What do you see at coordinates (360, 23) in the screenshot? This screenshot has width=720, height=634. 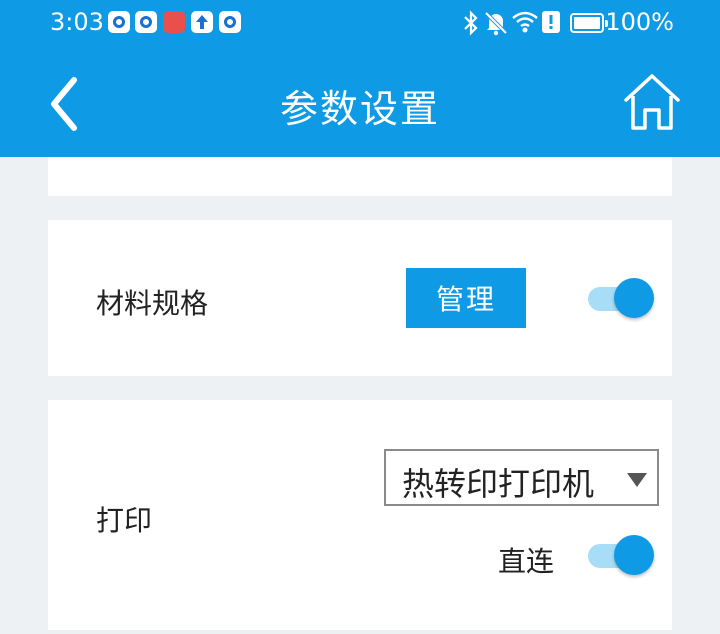 I see `status-bar: 3:03 100%` at bounding box center [360, 23].